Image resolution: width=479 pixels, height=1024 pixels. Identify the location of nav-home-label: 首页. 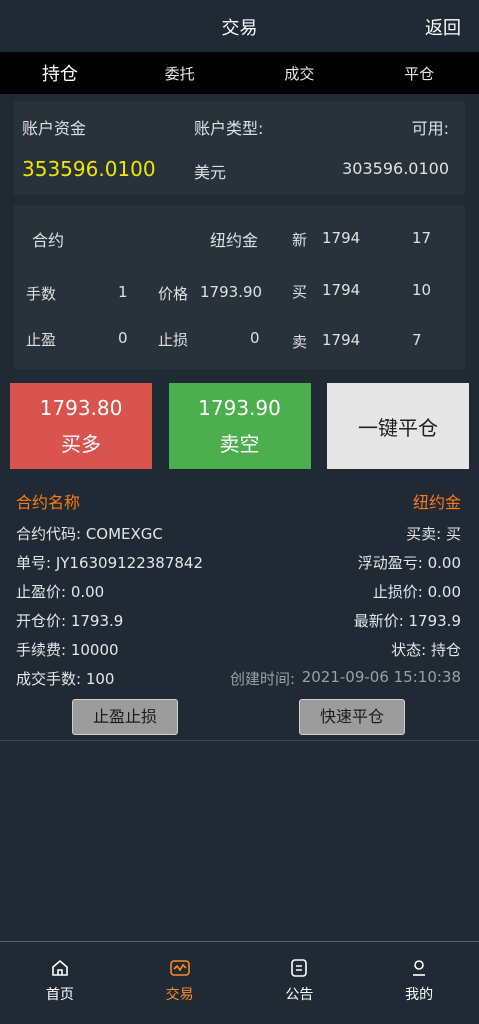
(59, 995).